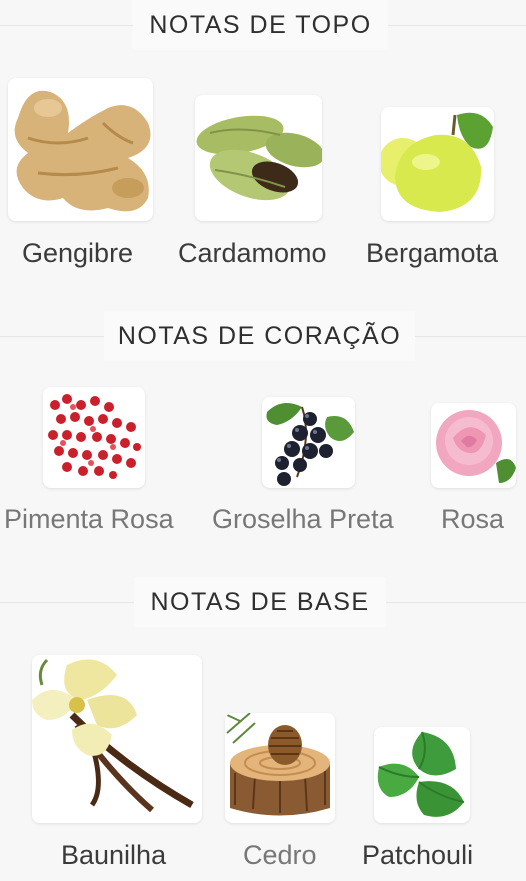 The width and height of the screenshot is (526, 881). I want to click on blackcurrant-image, so click(308, 442).